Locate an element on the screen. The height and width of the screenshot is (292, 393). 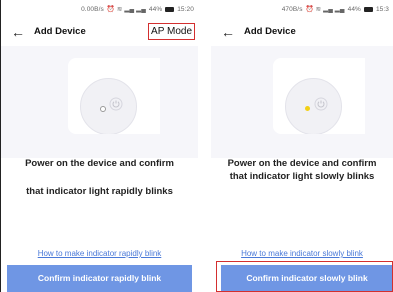
help-link: How to make indicator slowly blink is located at coordinates (302, 253).